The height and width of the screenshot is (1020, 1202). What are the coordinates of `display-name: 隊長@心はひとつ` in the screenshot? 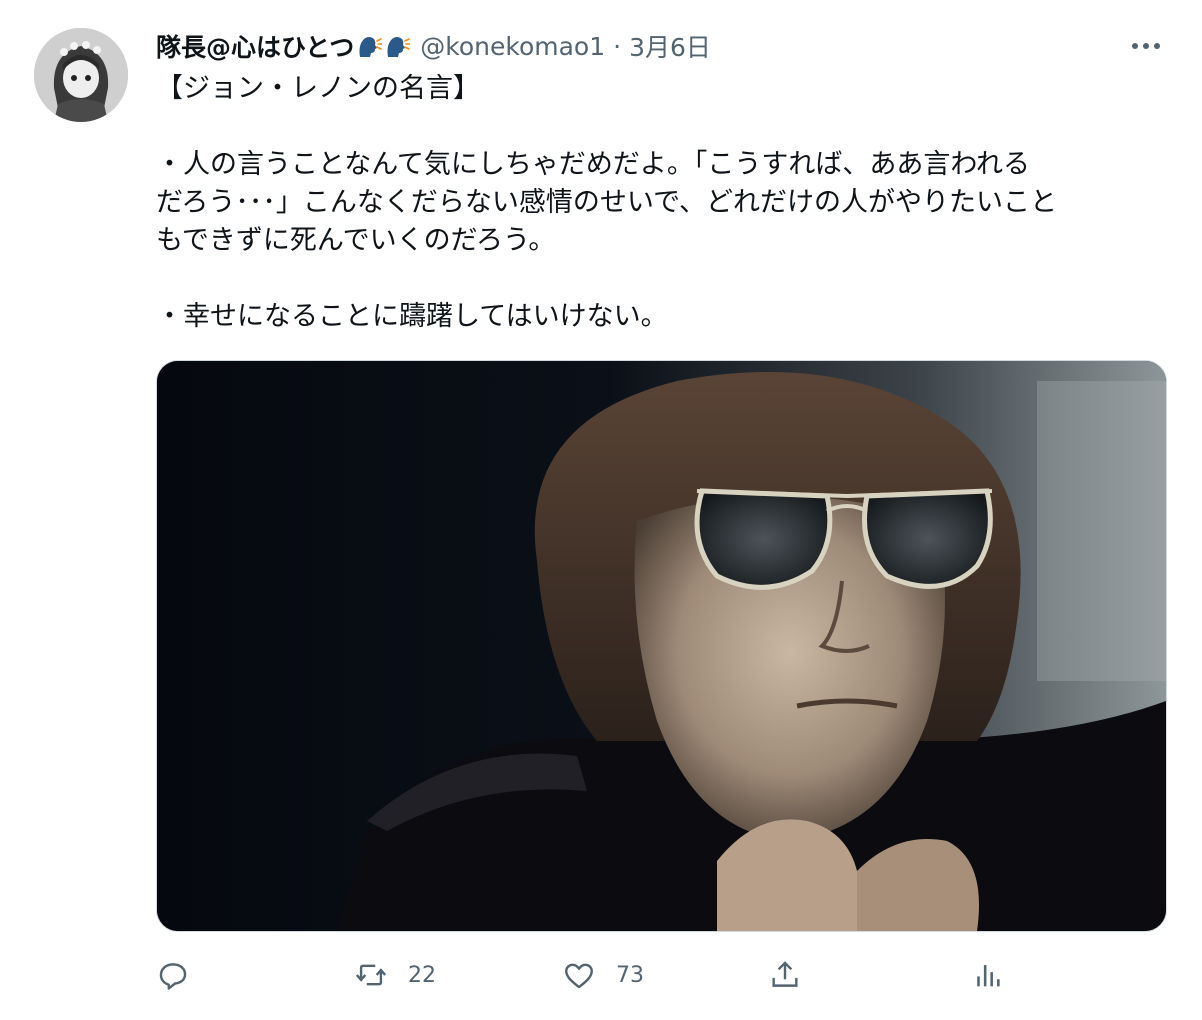 It's located at (255, 46).